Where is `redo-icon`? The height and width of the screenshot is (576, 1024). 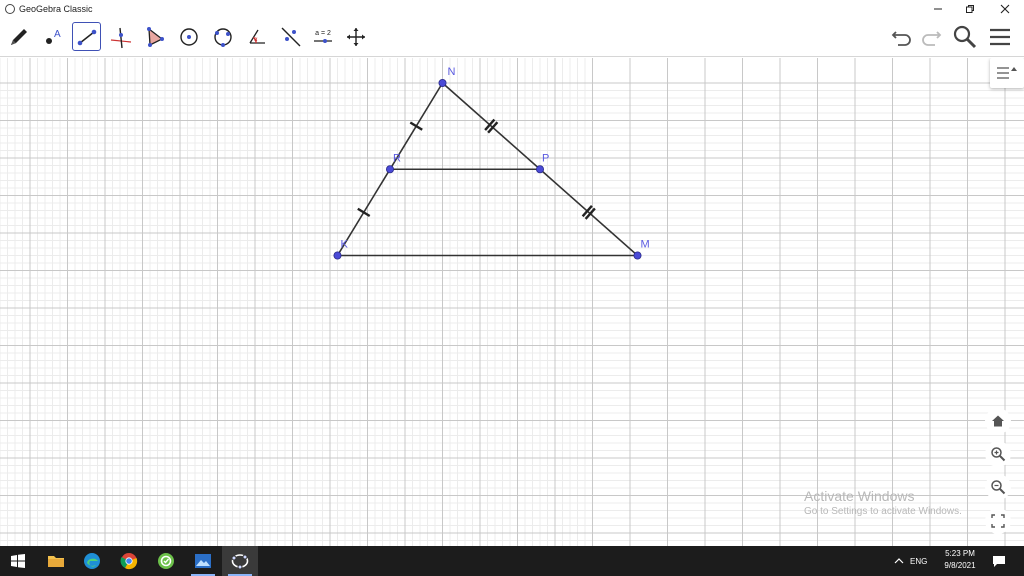
redo-icon is located at coordinates (932, 38).